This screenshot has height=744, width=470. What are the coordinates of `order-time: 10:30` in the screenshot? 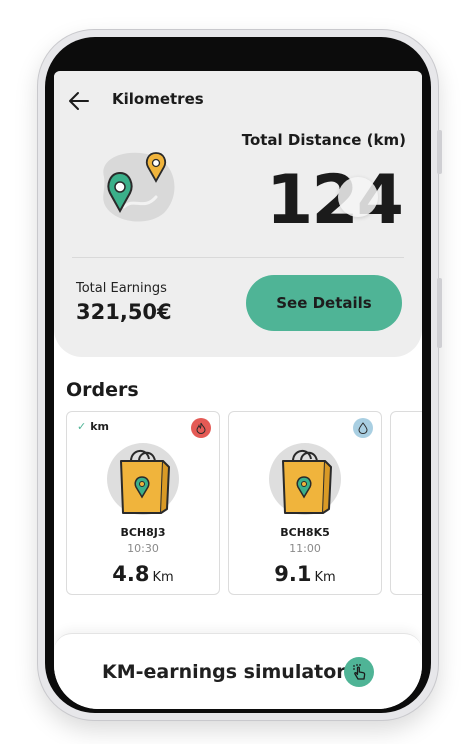 It's located at (143, 548).